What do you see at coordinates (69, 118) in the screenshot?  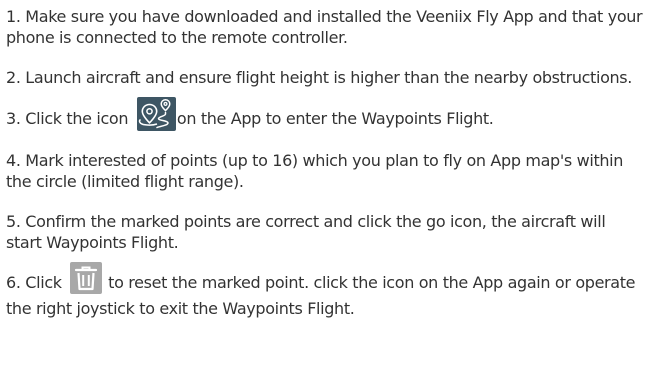 I see `step-3-text-before: 3. Click the icon` at bounding box center [69, 118].